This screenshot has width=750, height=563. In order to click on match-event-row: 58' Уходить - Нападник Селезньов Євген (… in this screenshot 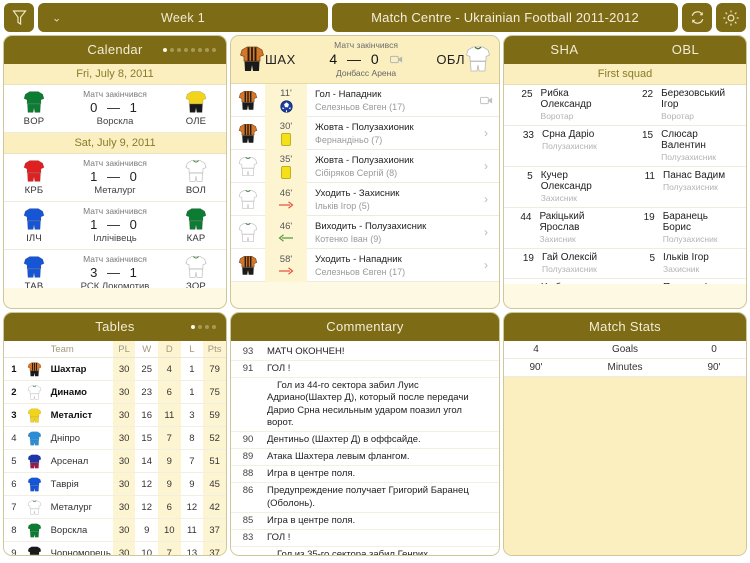, I will do `click(365, 265)`.